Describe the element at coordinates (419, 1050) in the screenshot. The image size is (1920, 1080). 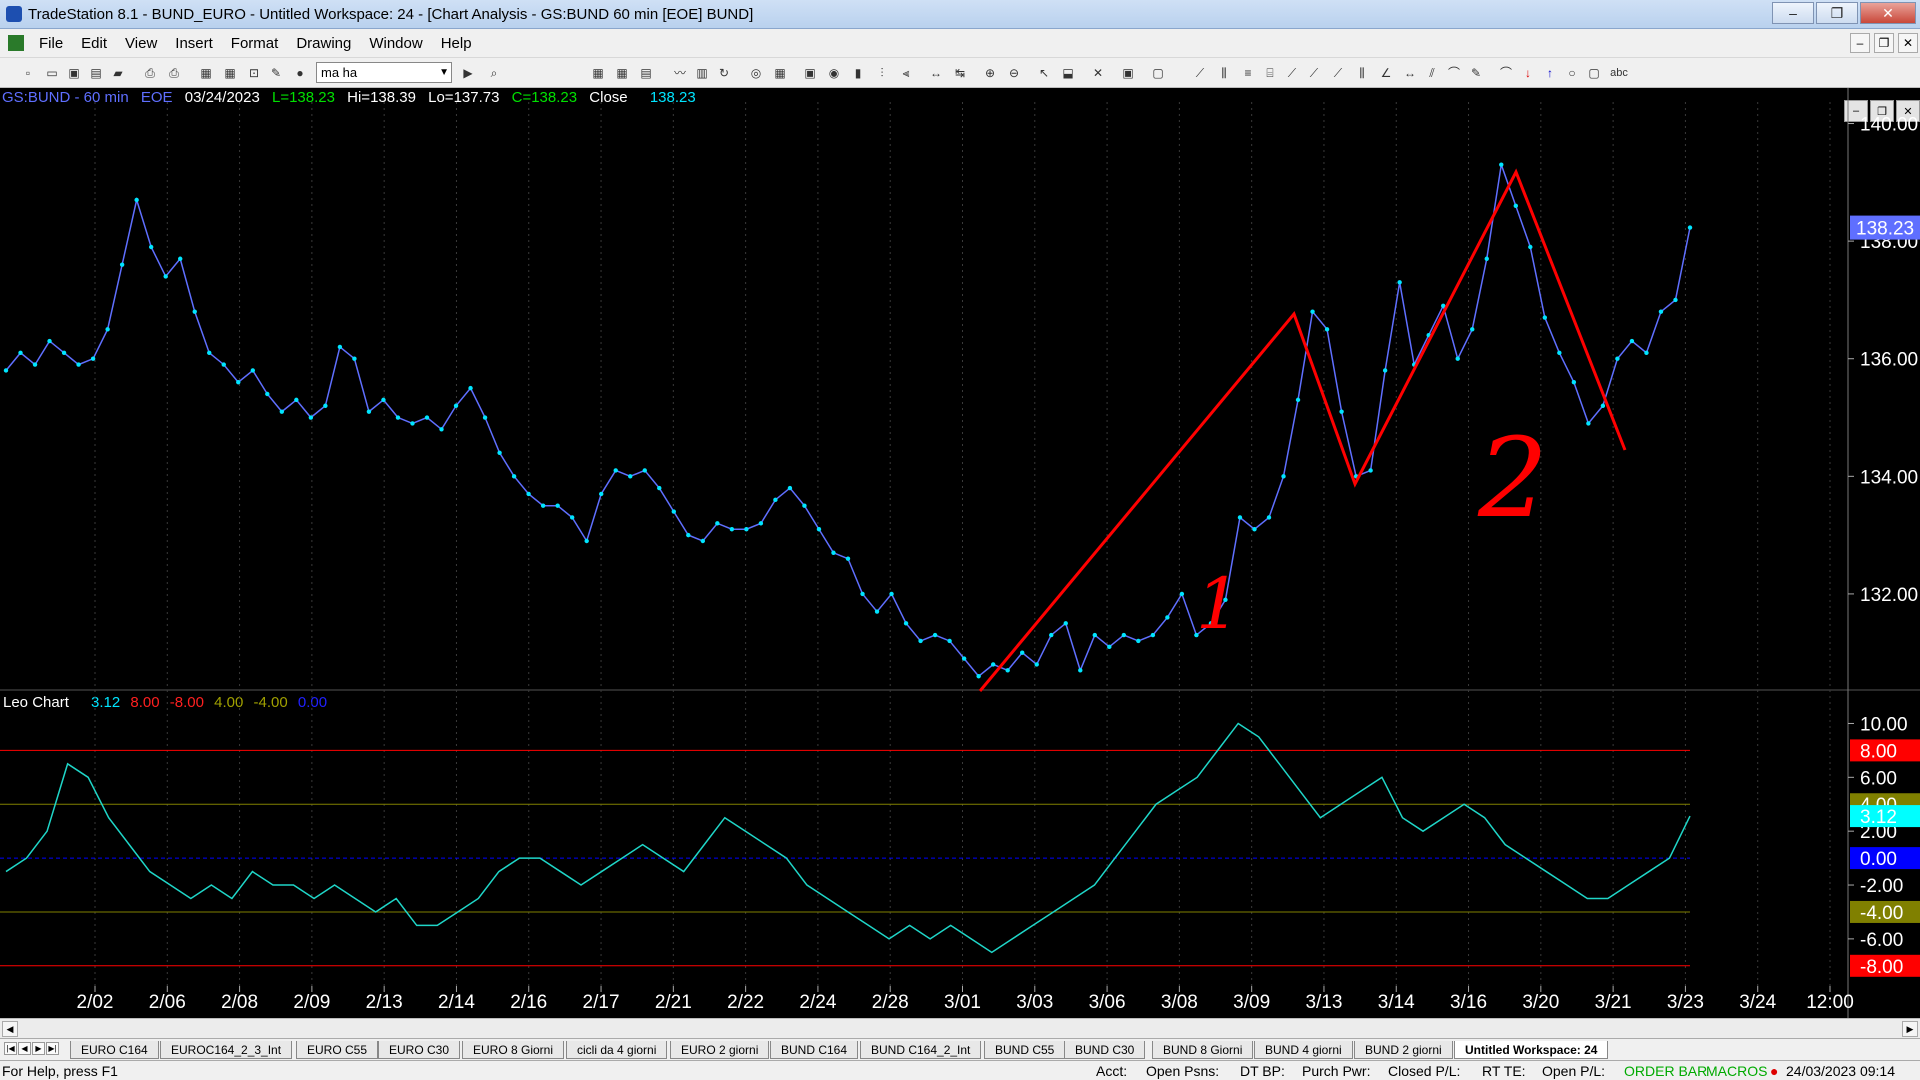
I see `tab-euro-c30: EURO C30` at that location.